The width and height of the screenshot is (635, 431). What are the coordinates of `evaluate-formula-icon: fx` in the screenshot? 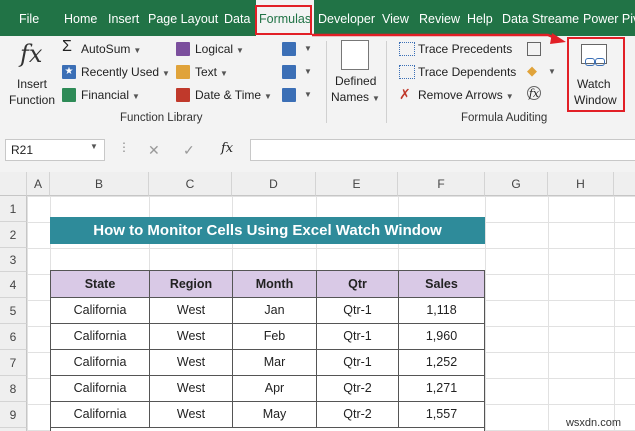 It's located at (534, 93).